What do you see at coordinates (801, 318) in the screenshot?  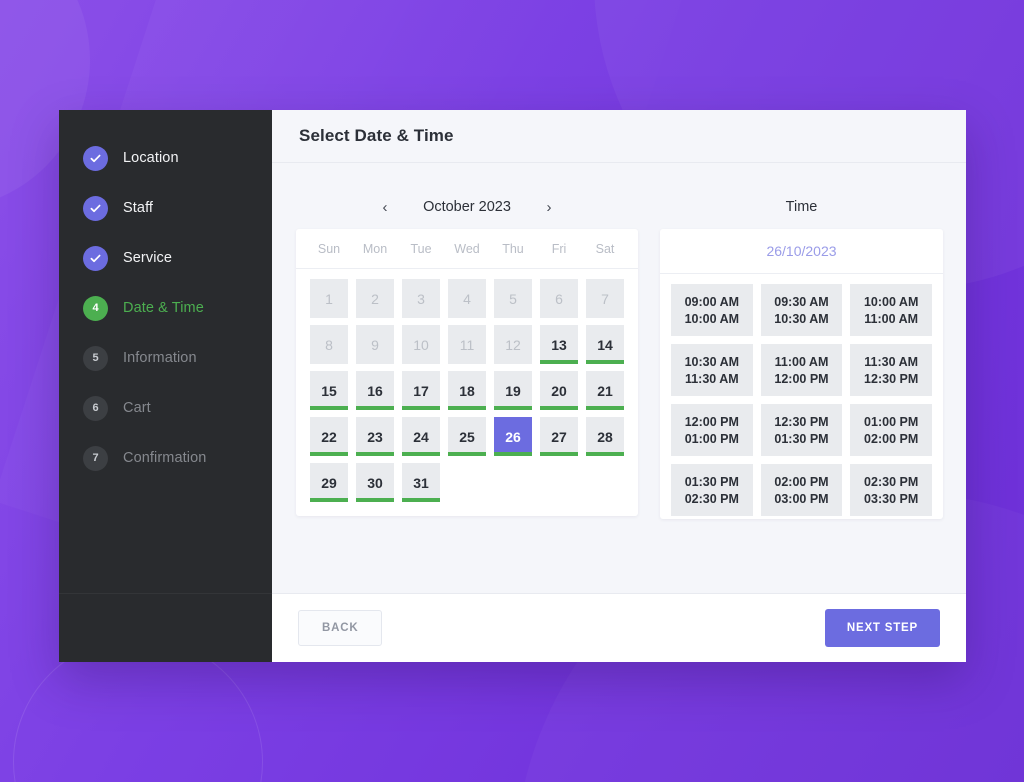 I see `time-slot-end: 10:30 AM` at bounding box center [801, 318].